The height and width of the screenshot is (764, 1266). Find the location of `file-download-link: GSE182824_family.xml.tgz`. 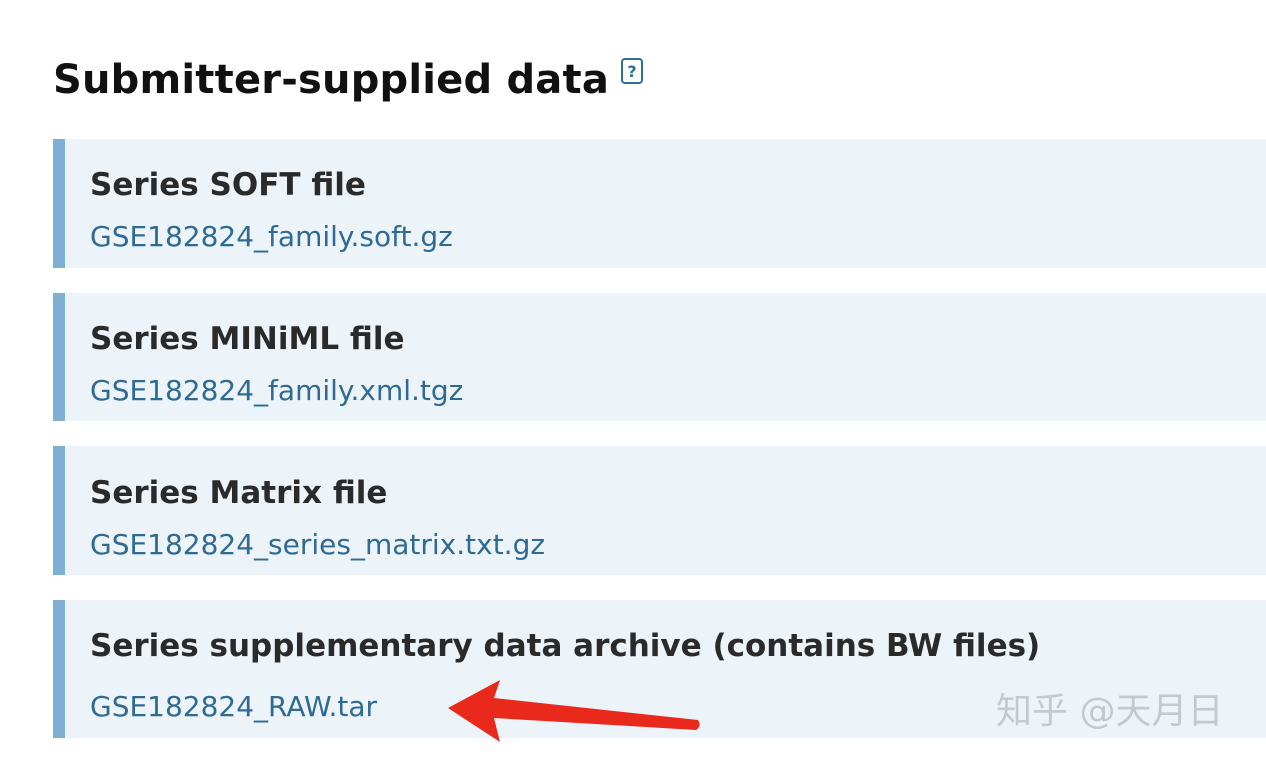

file-download-link: GSE182824_family.xml.tgz is located at coordinates (276, 391).